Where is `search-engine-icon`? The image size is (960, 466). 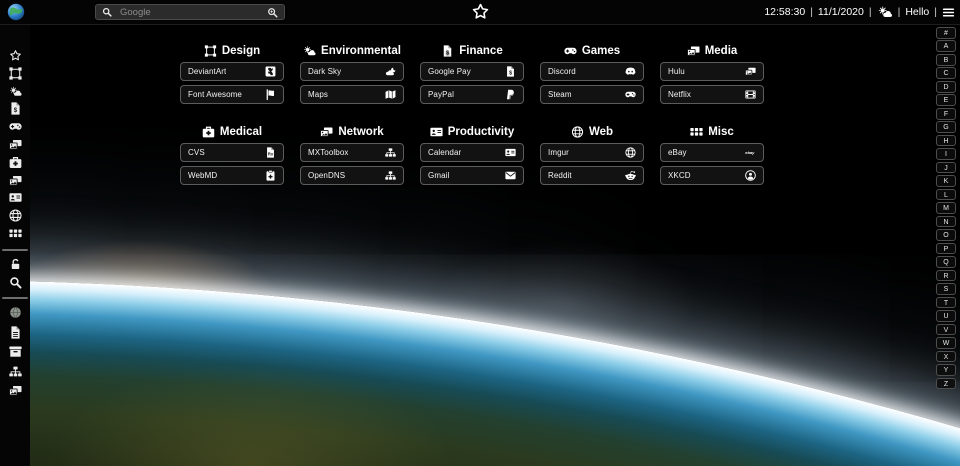
search-engine-icon is located at coordinates (272, 12).